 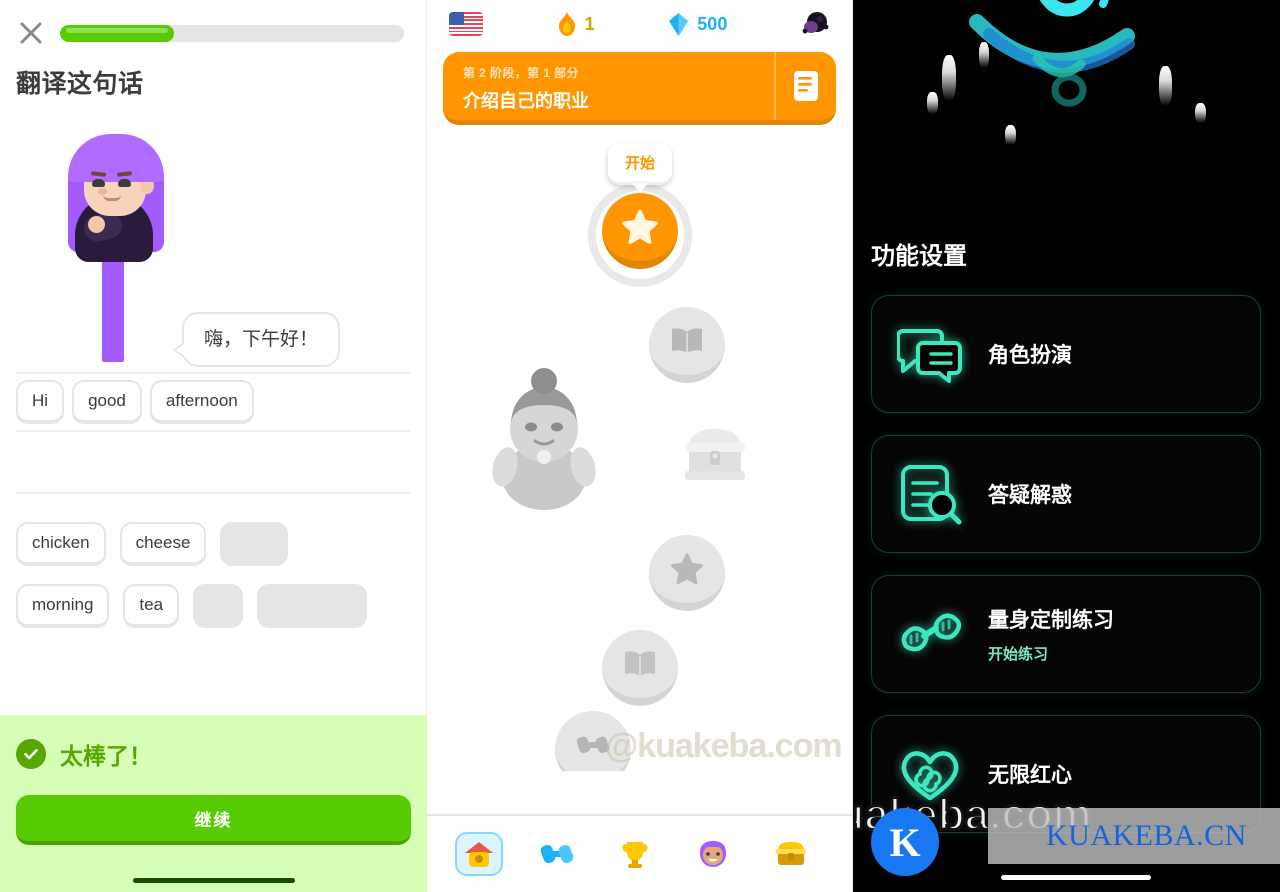 I want to click on word-bank-row: morning tea, so click(x=213, y=606).